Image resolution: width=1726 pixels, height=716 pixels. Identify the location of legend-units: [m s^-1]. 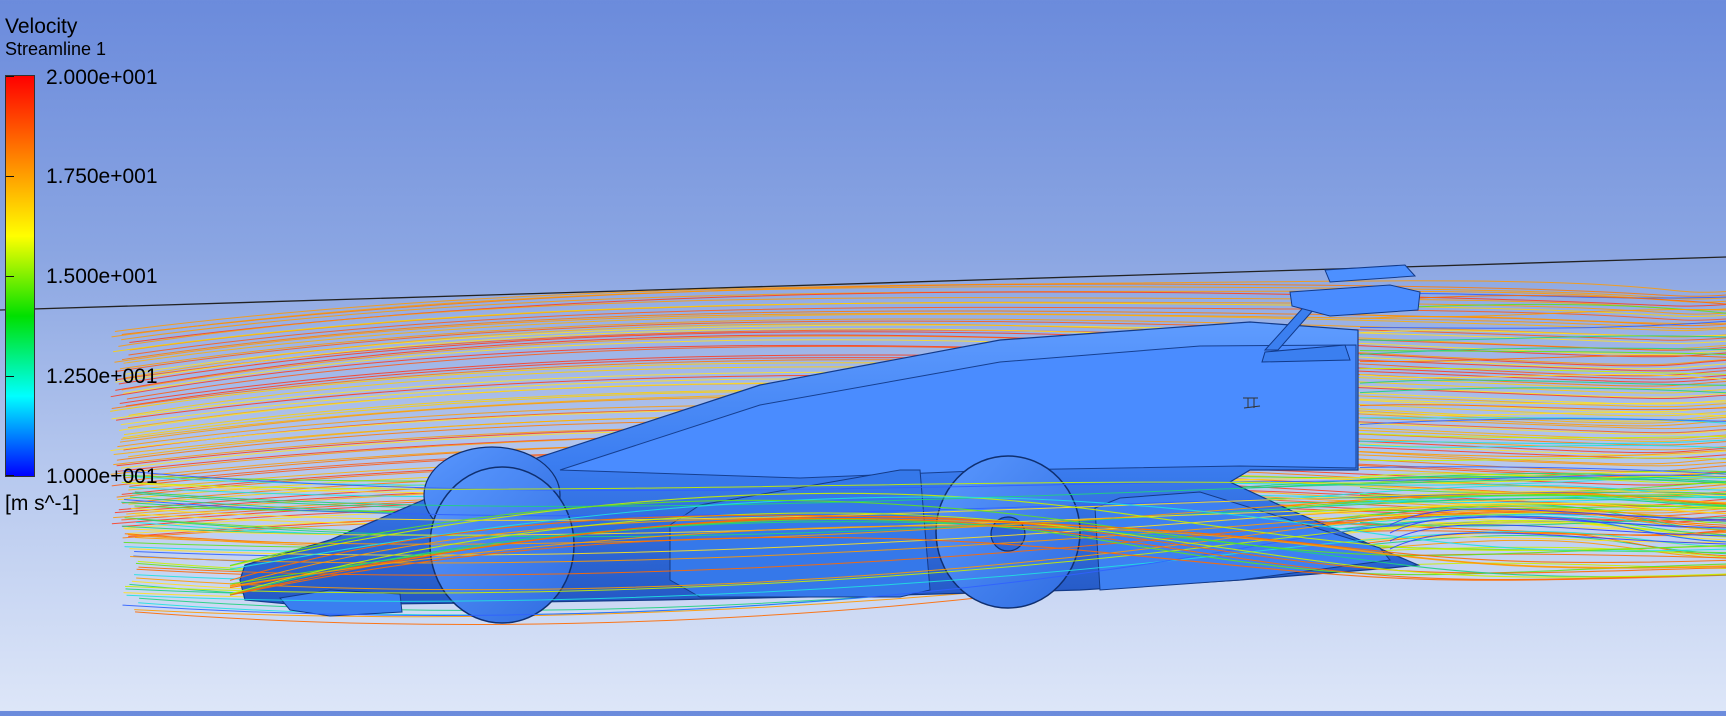
(42, 503).